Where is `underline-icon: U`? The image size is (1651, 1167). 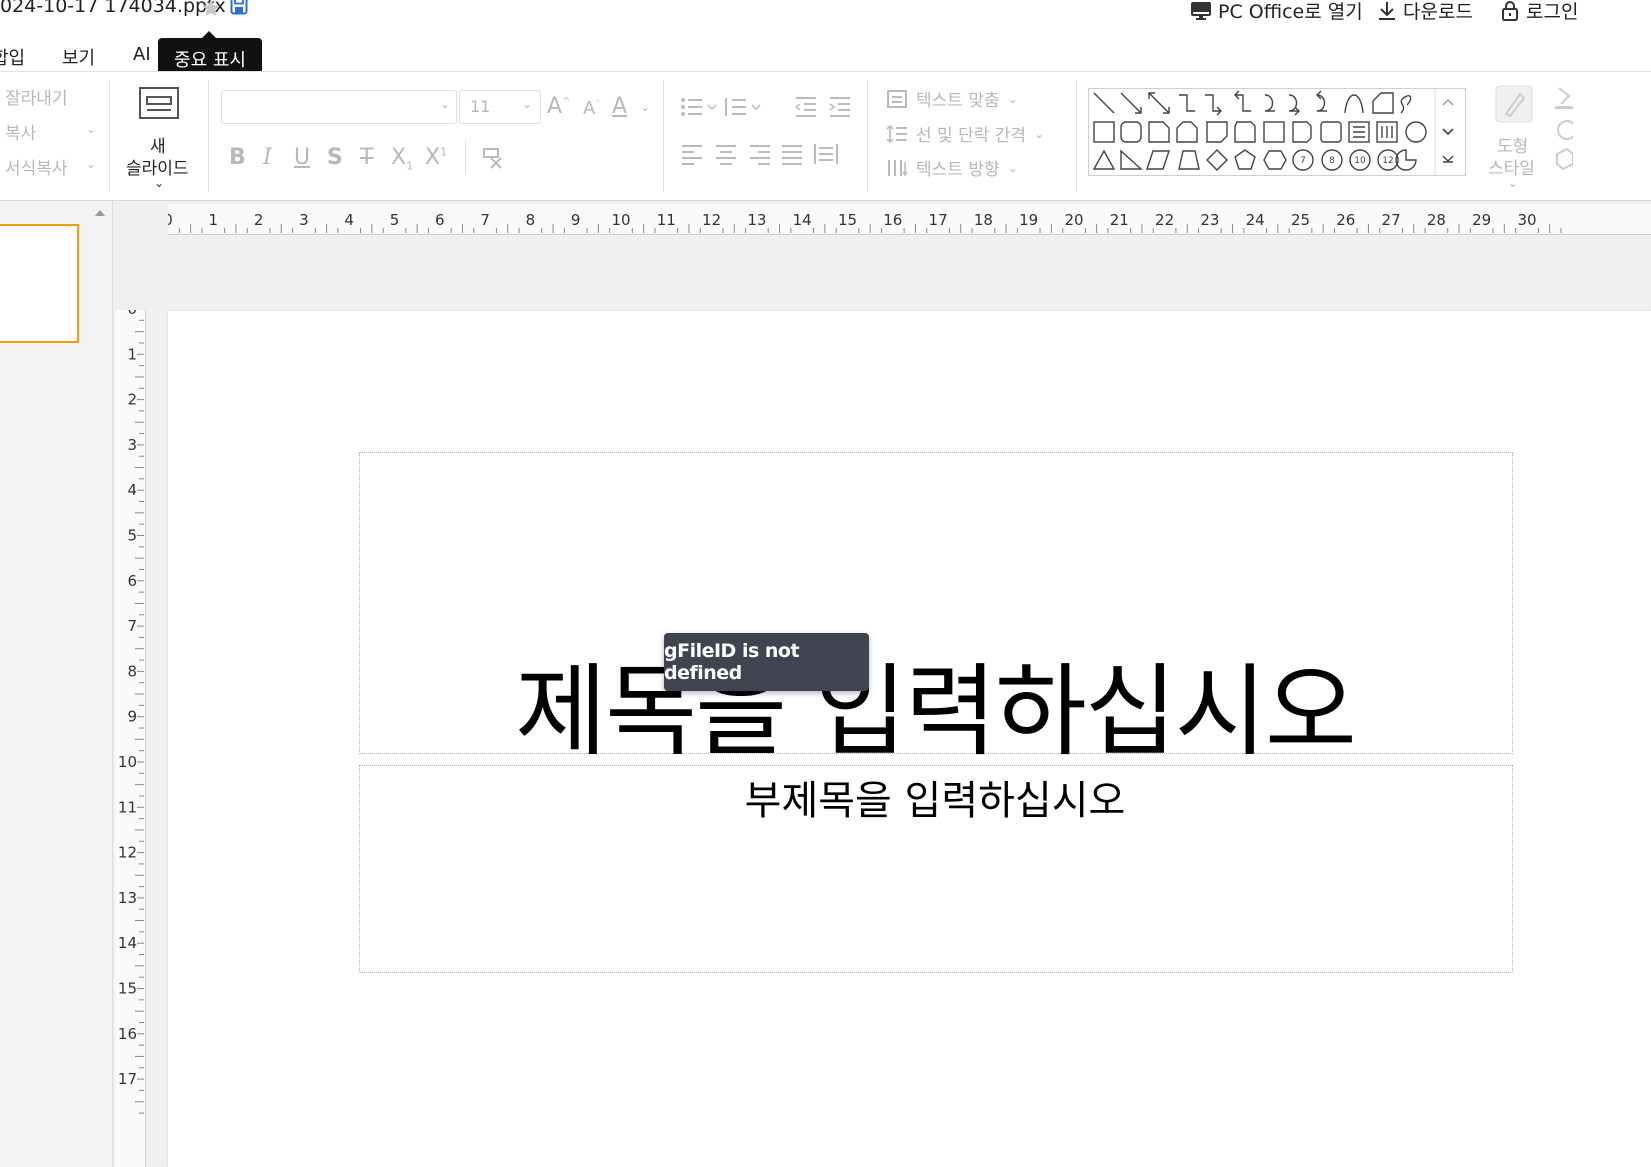 underline-icon: U is located at coordinates (302, 157).